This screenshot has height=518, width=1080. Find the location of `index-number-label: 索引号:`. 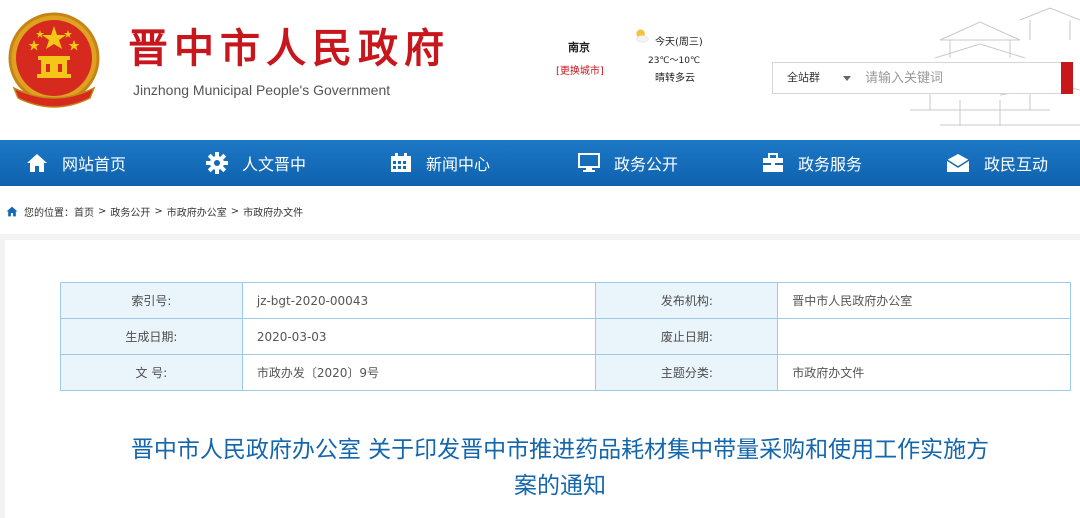

index-number-label: 索引号: is located at coordinates (151, 300).